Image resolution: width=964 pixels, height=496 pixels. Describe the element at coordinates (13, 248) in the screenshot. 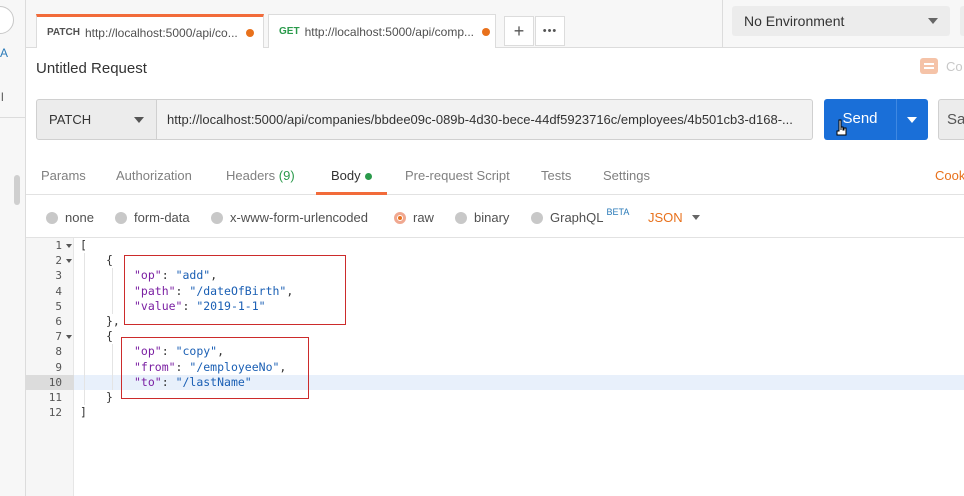

I see `left-sidebar-strip: A l` at that location.